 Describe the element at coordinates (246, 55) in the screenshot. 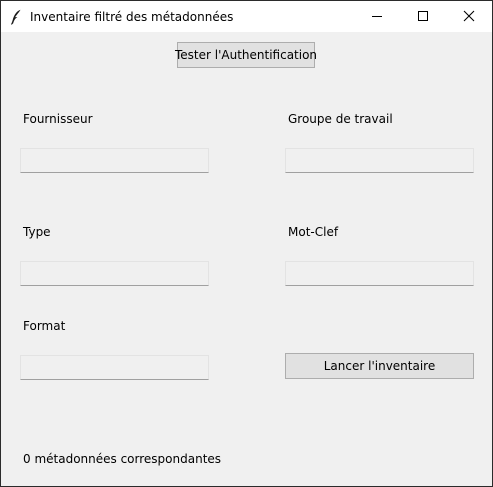

I see `test-auth-button: Tester l'Authentification` at that location.